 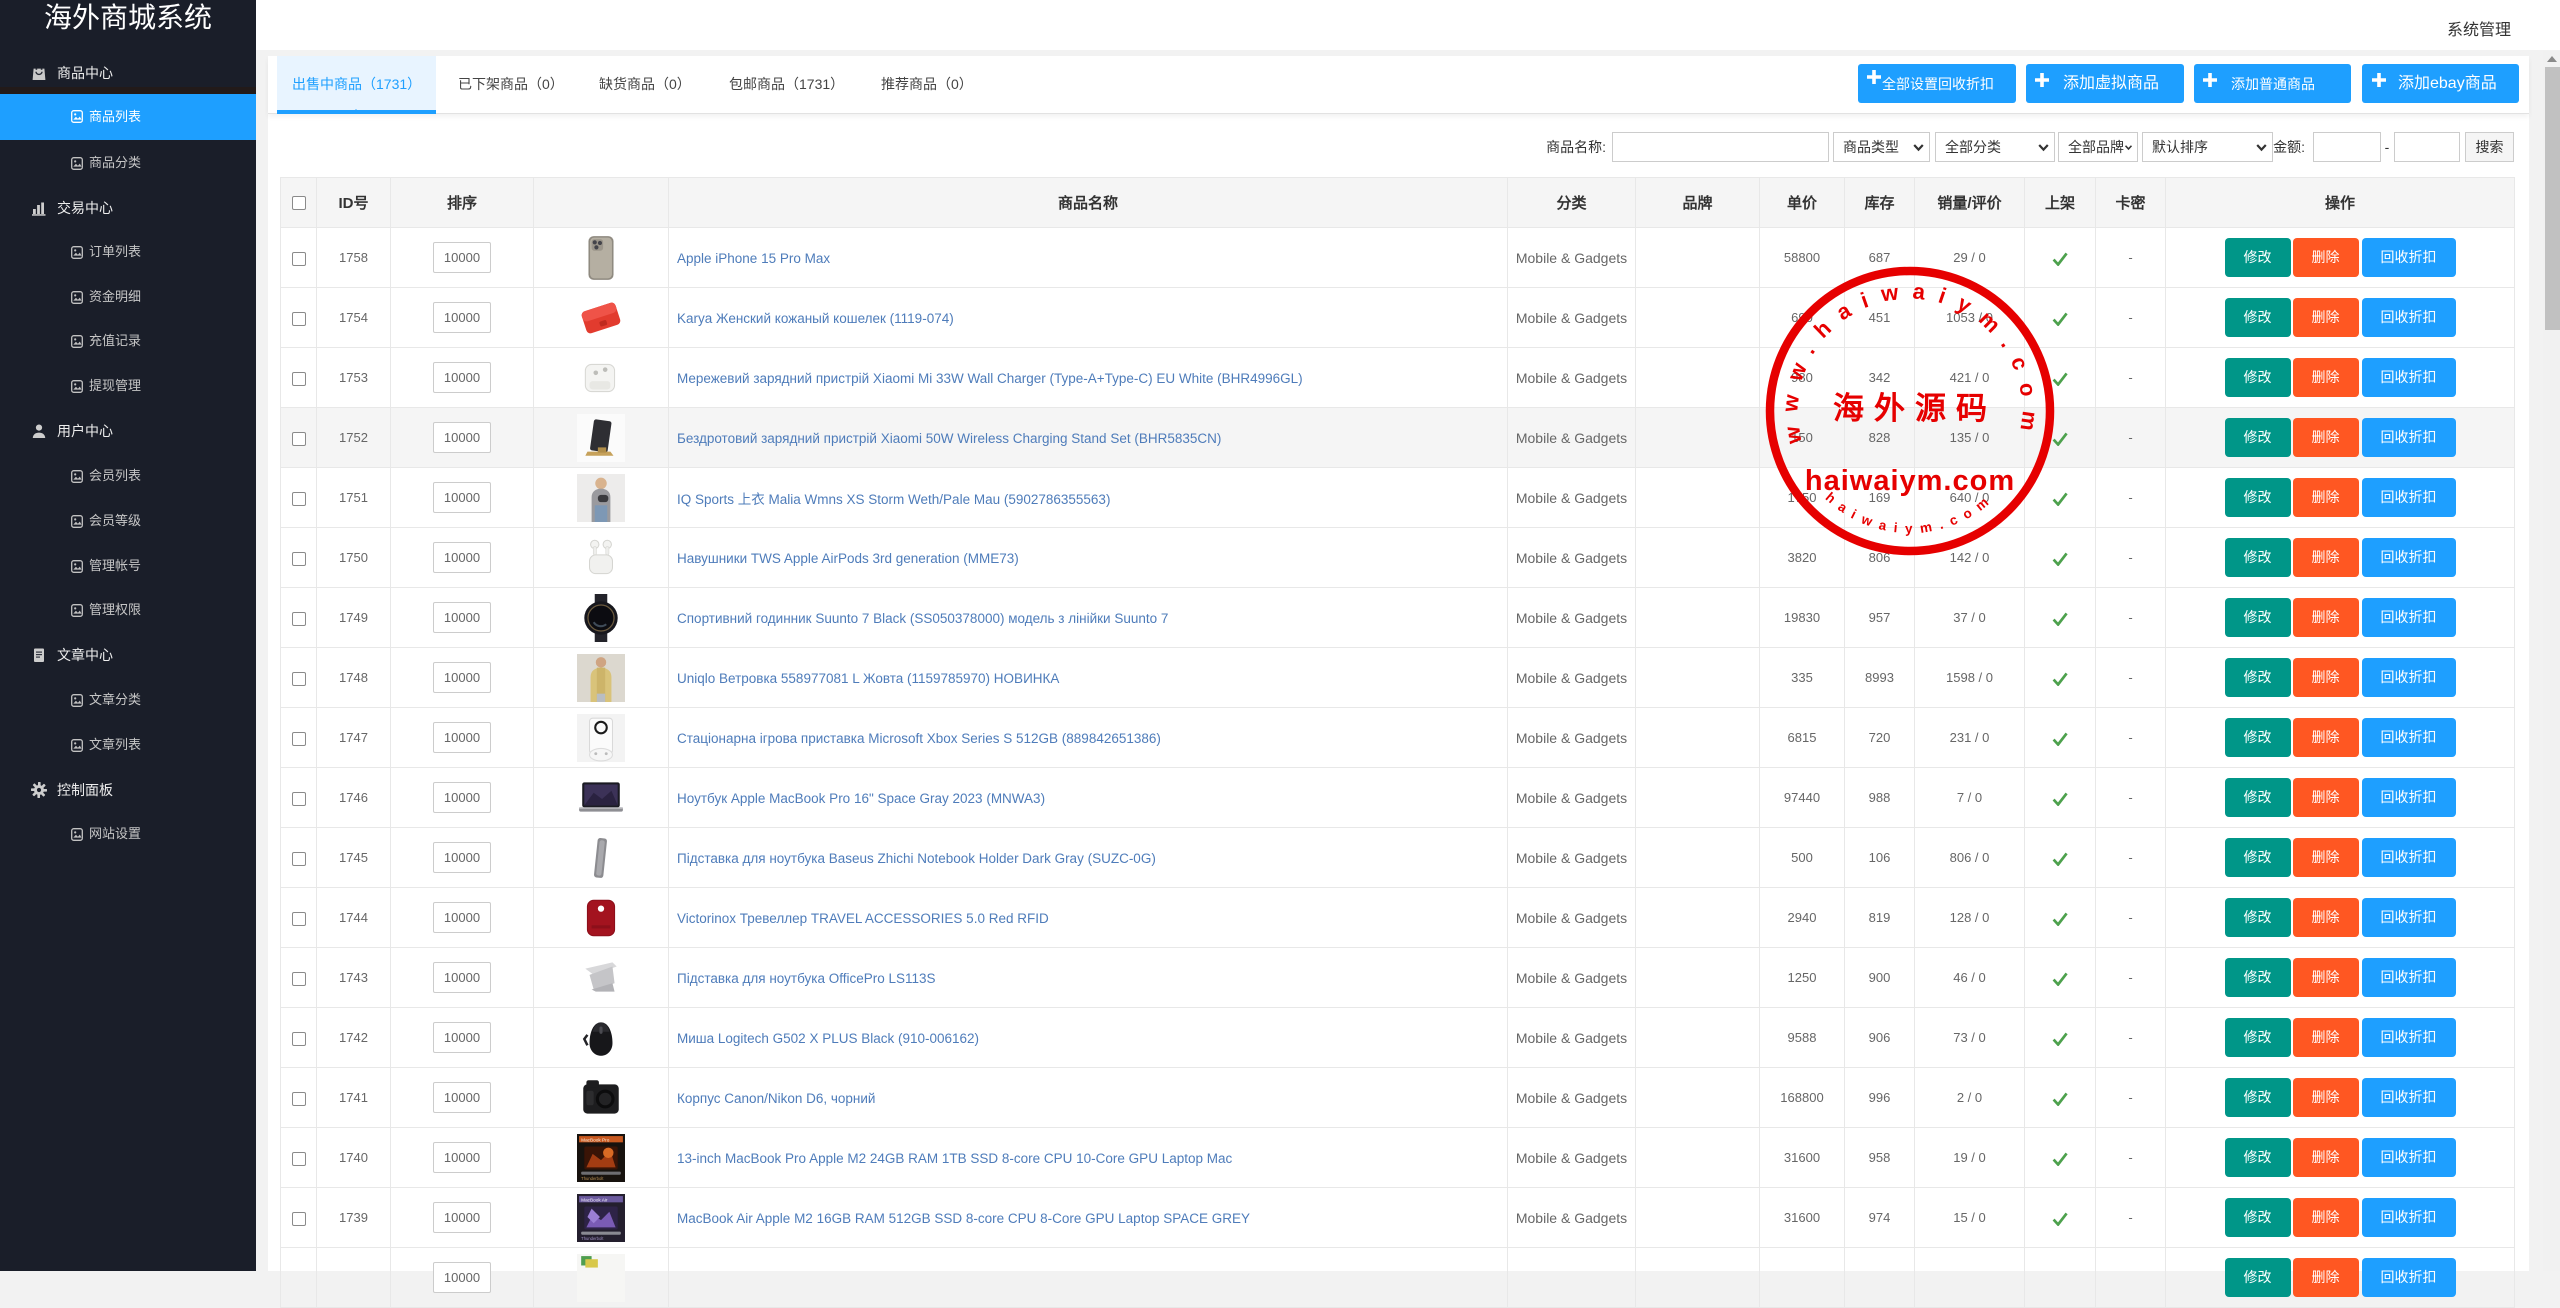 What do you see at coordinates (594, 1199) in the screenshot?
I see `svg-text: MacBook Air` at bounding box center [594, 1199].